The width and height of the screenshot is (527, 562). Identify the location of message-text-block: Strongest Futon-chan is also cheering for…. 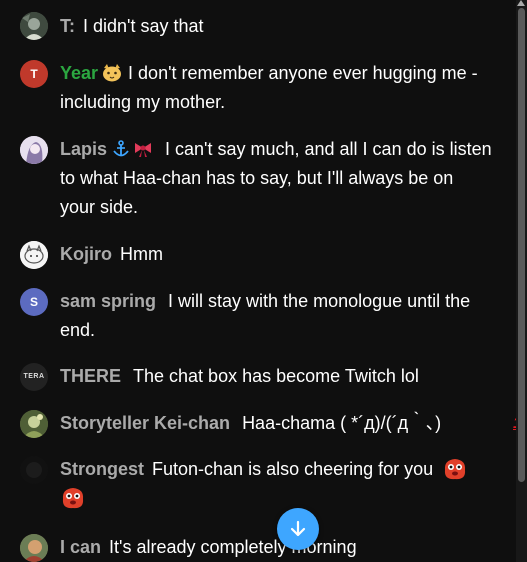
(276, 484).